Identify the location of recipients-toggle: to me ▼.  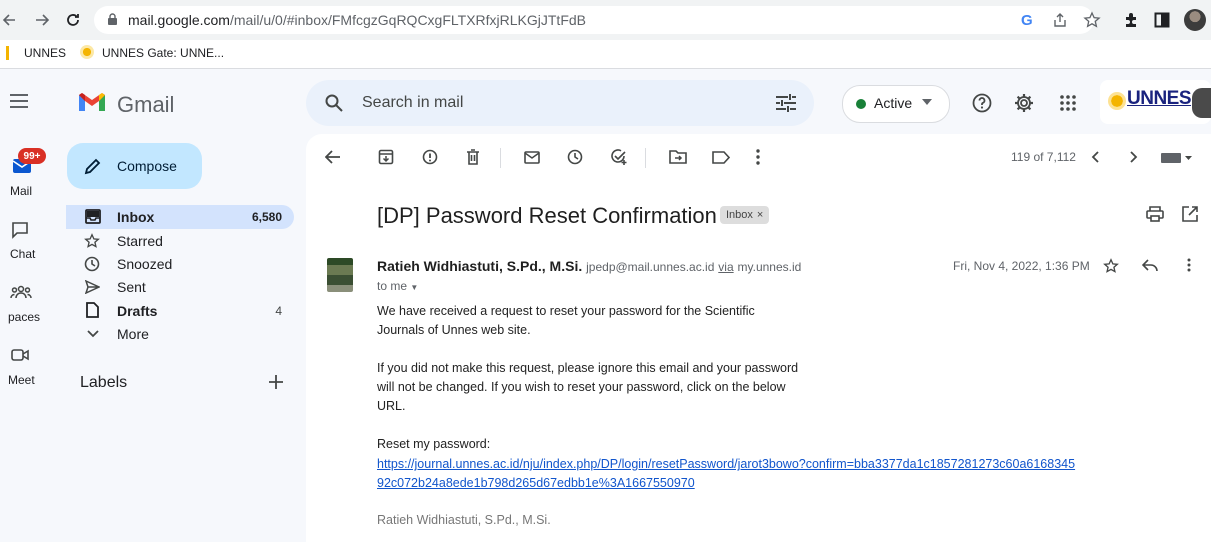
(397, 286).